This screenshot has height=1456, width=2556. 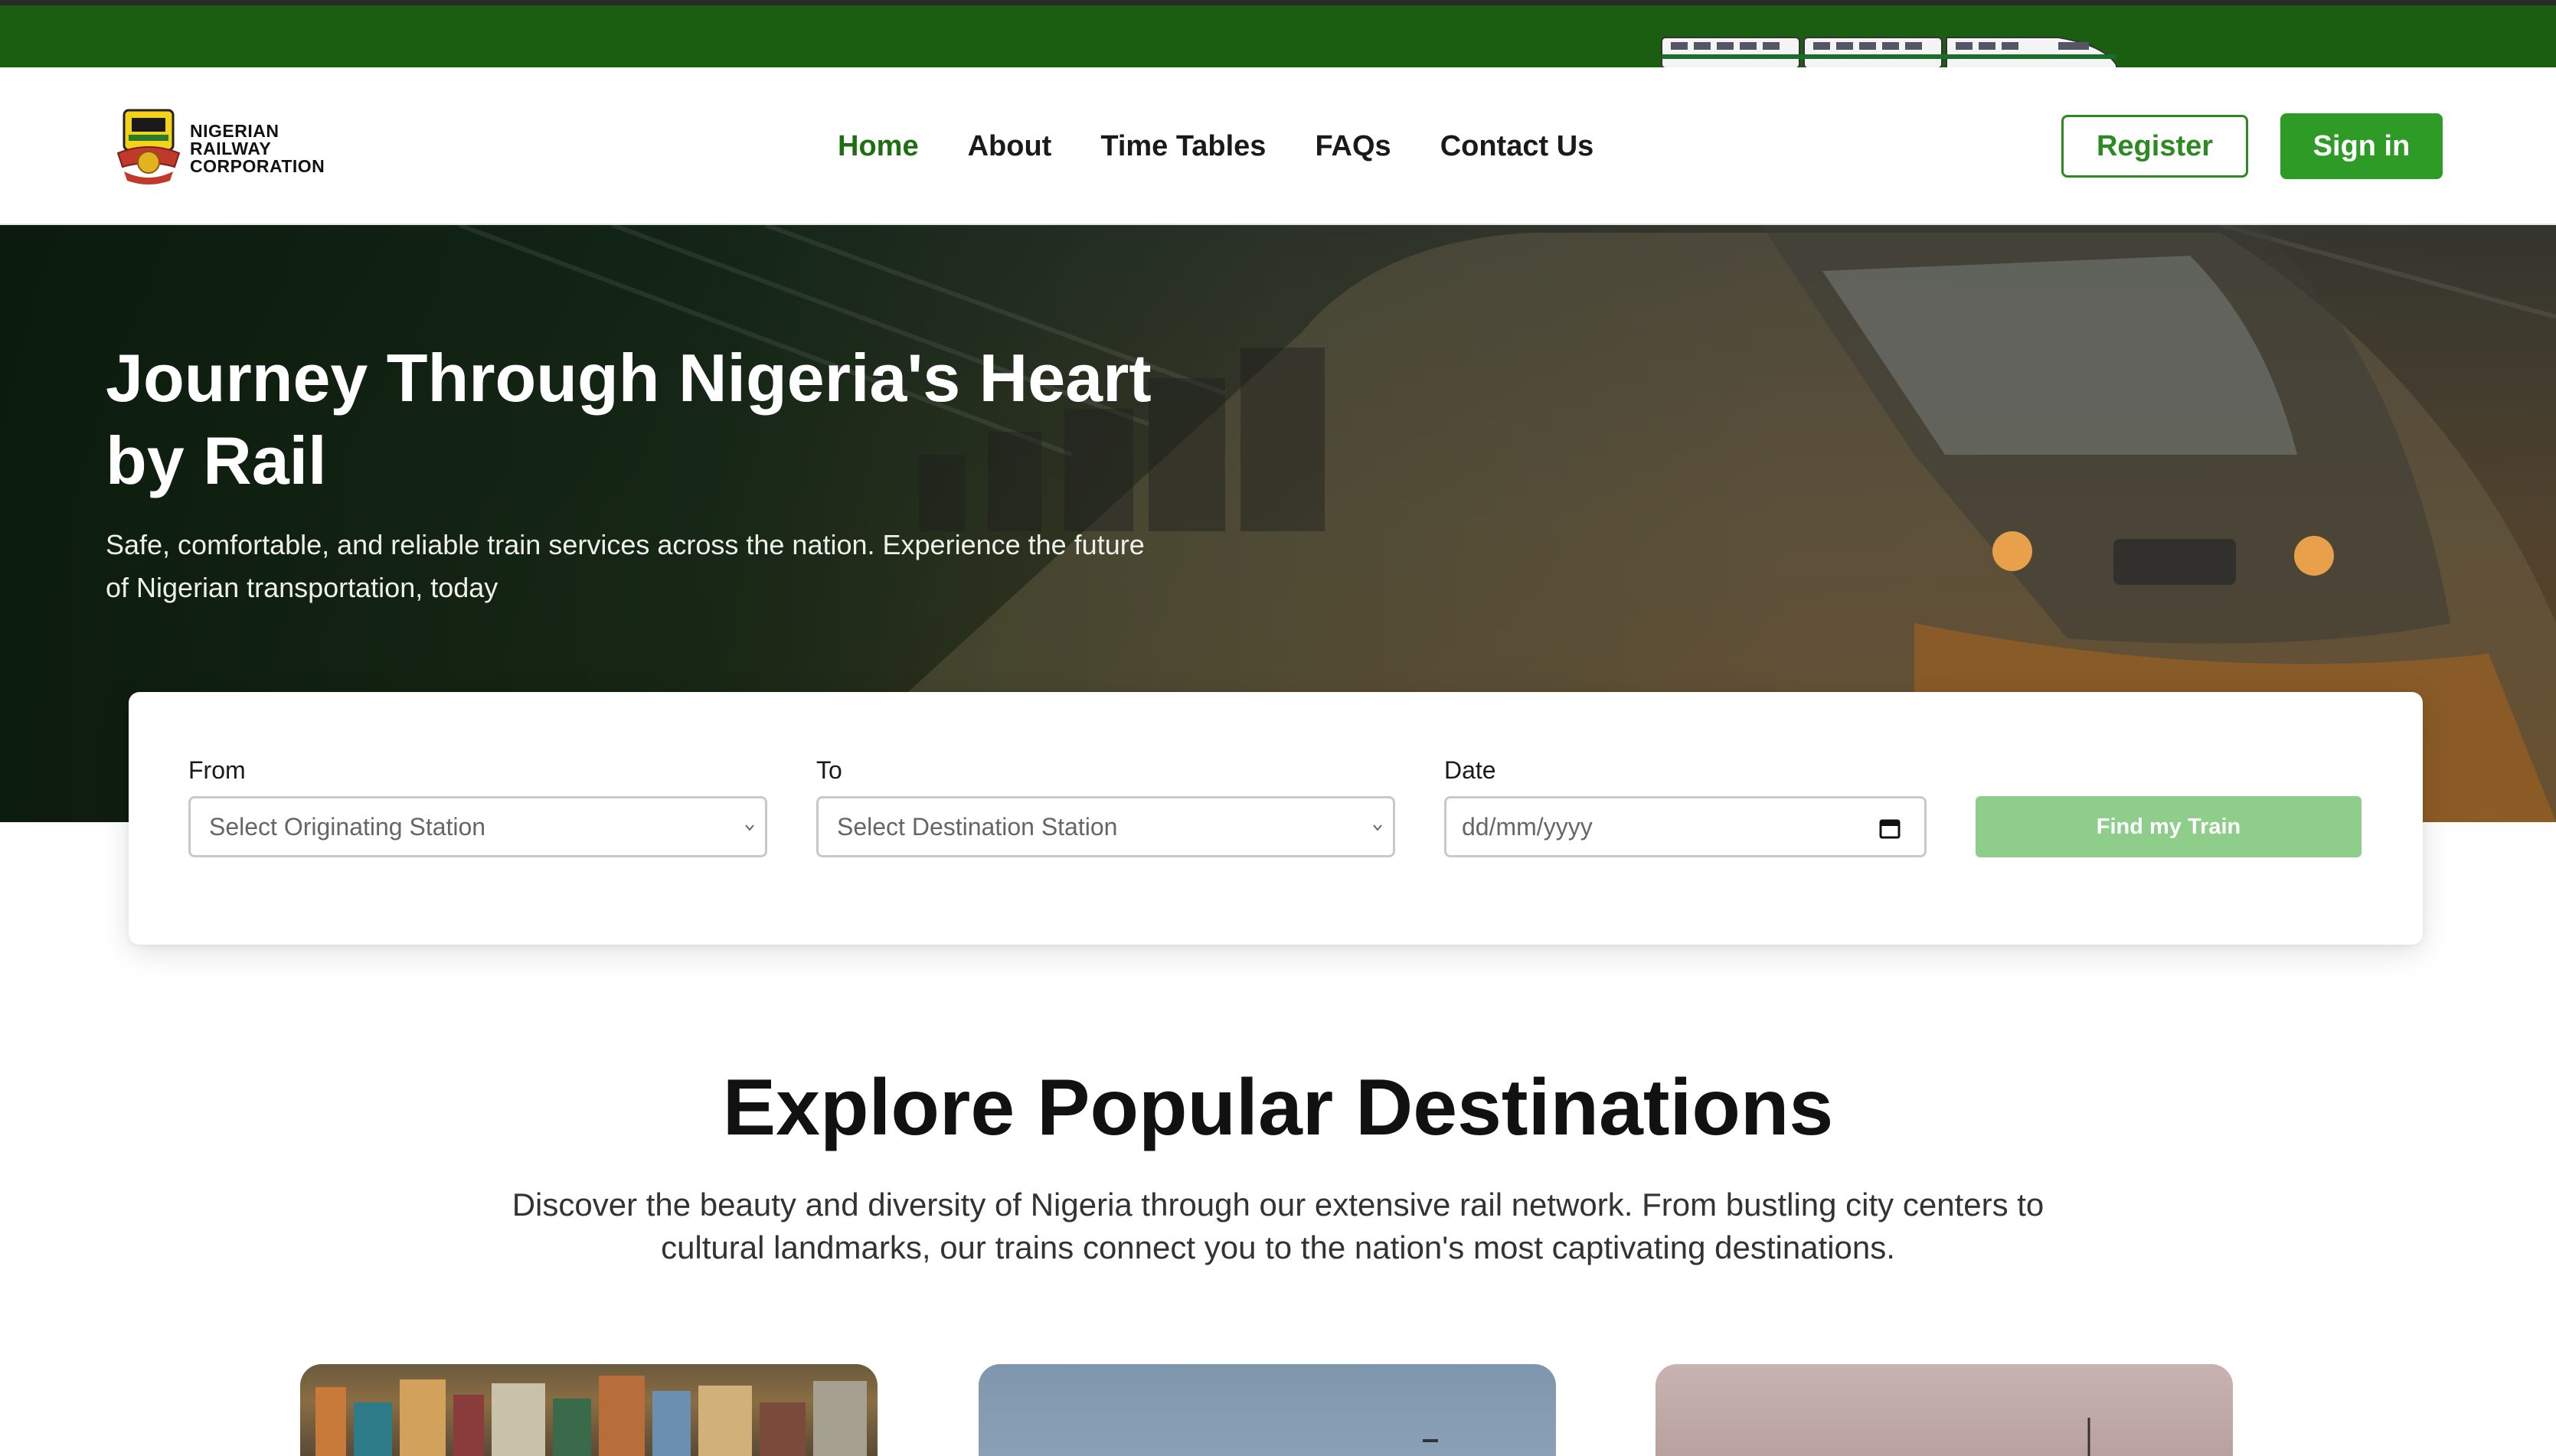 I want to click on destination-card-monument, so click(x=1944, y=1410).